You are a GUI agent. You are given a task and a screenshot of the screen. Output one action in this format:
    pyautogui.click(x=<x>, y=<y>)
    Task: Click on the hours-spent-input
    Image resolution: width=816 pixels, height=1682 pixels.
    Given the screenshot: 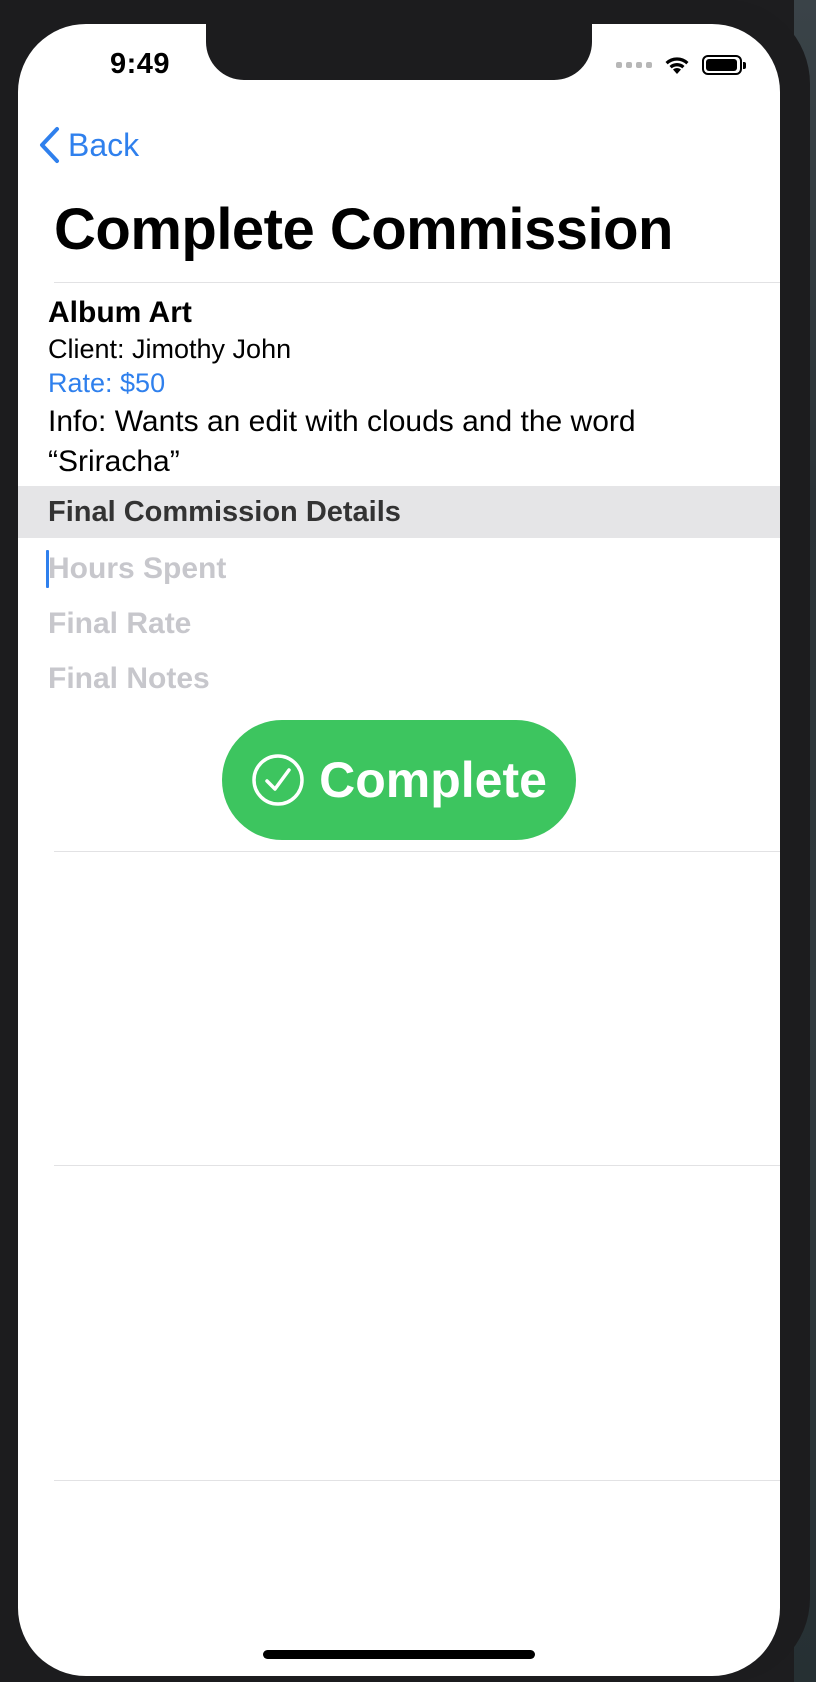 What is the action you would take?
    pyautogui.click(x=388, y=569)
    